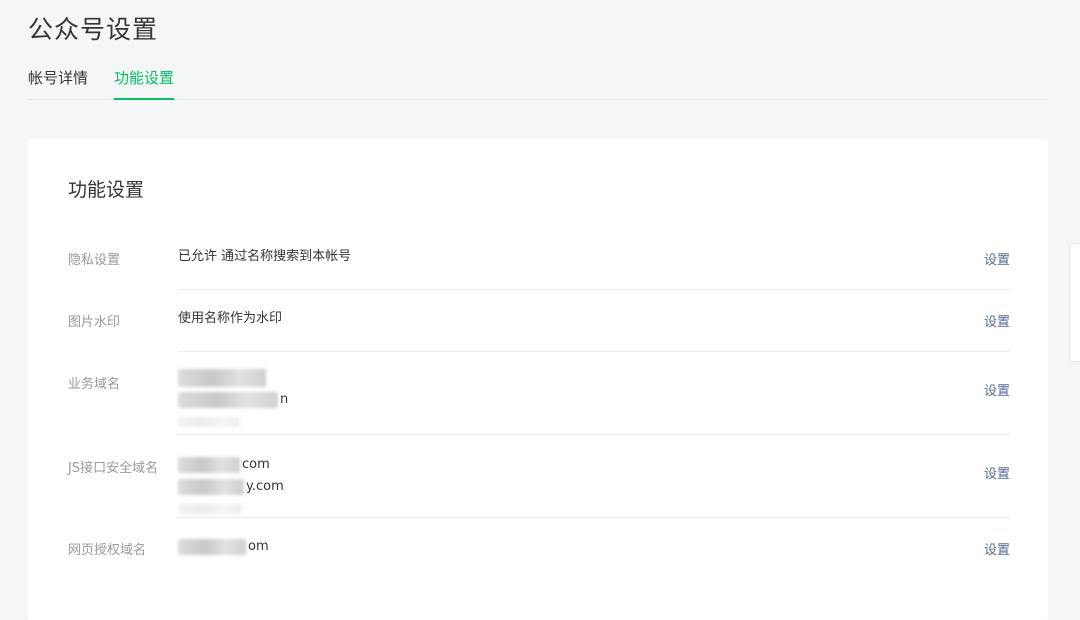 The image size is (1080, 620). What do you see at coordinates (94, 384) in the screenshot?
I see `row-label: 业务域名` at bounding box center [94, 384].